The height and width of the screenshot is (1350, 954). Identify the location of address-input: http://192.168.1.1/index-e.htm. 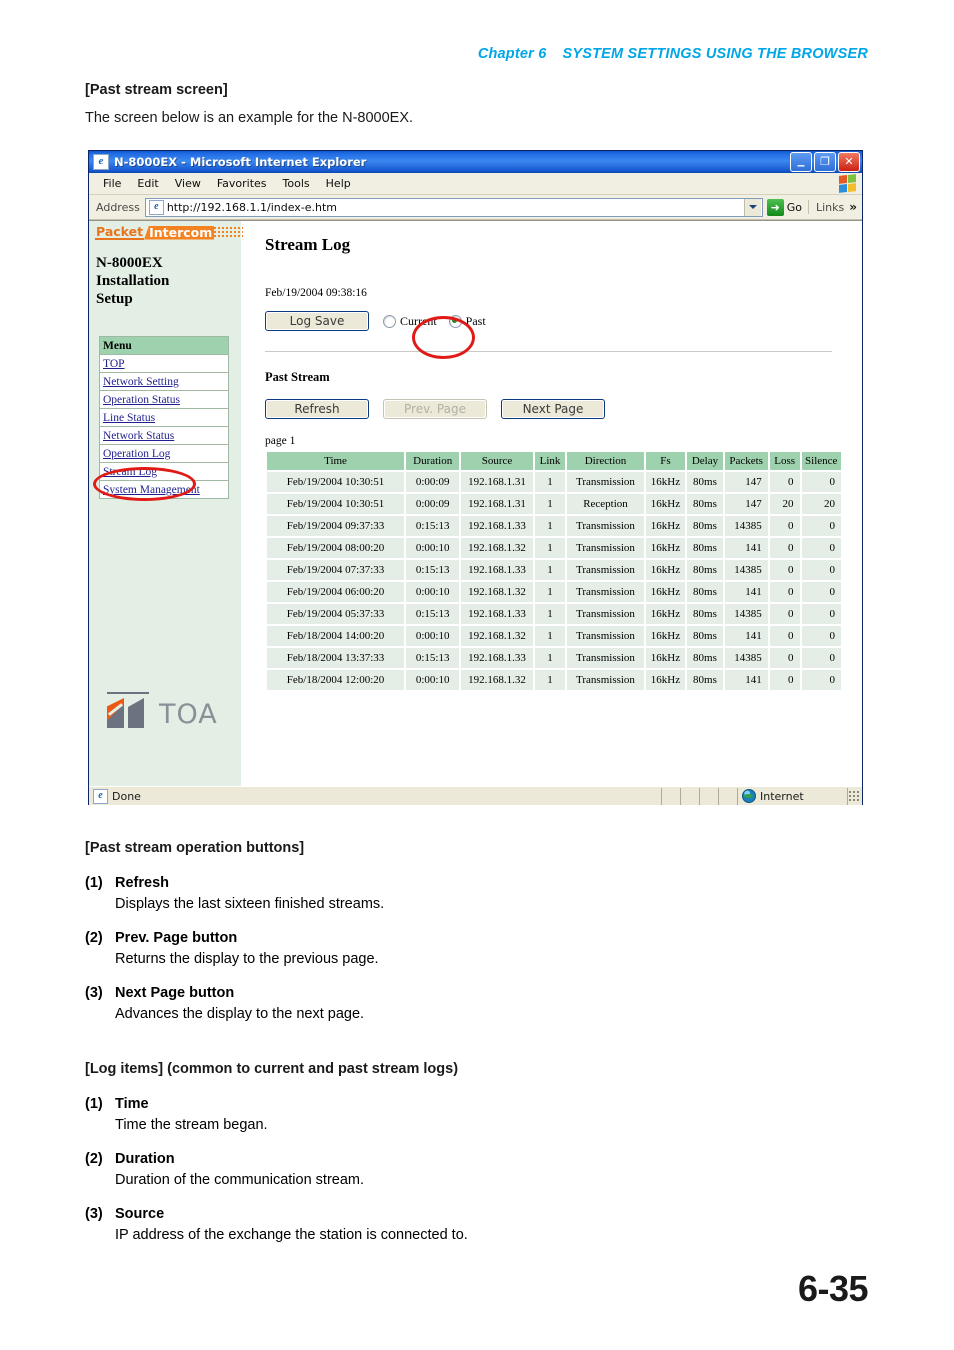
(453, 207).